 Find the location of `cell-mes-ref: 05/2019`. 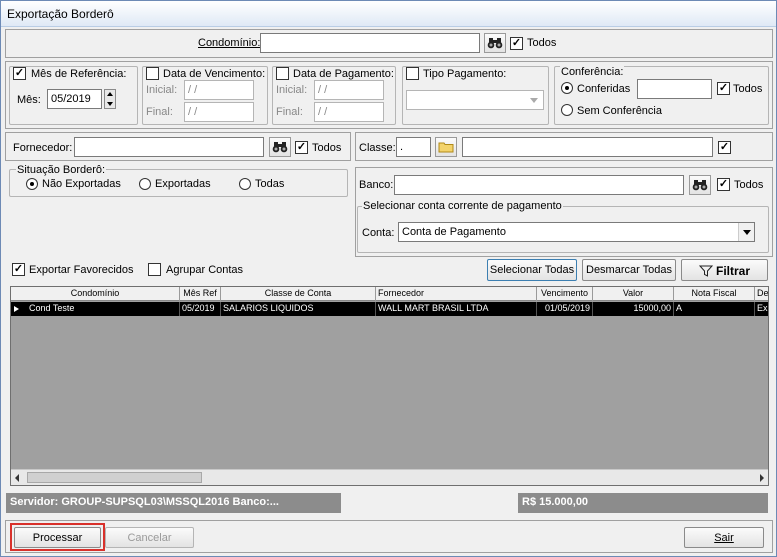

cell-mes-ref: 05/2019 is located at coordinates (200, 309).